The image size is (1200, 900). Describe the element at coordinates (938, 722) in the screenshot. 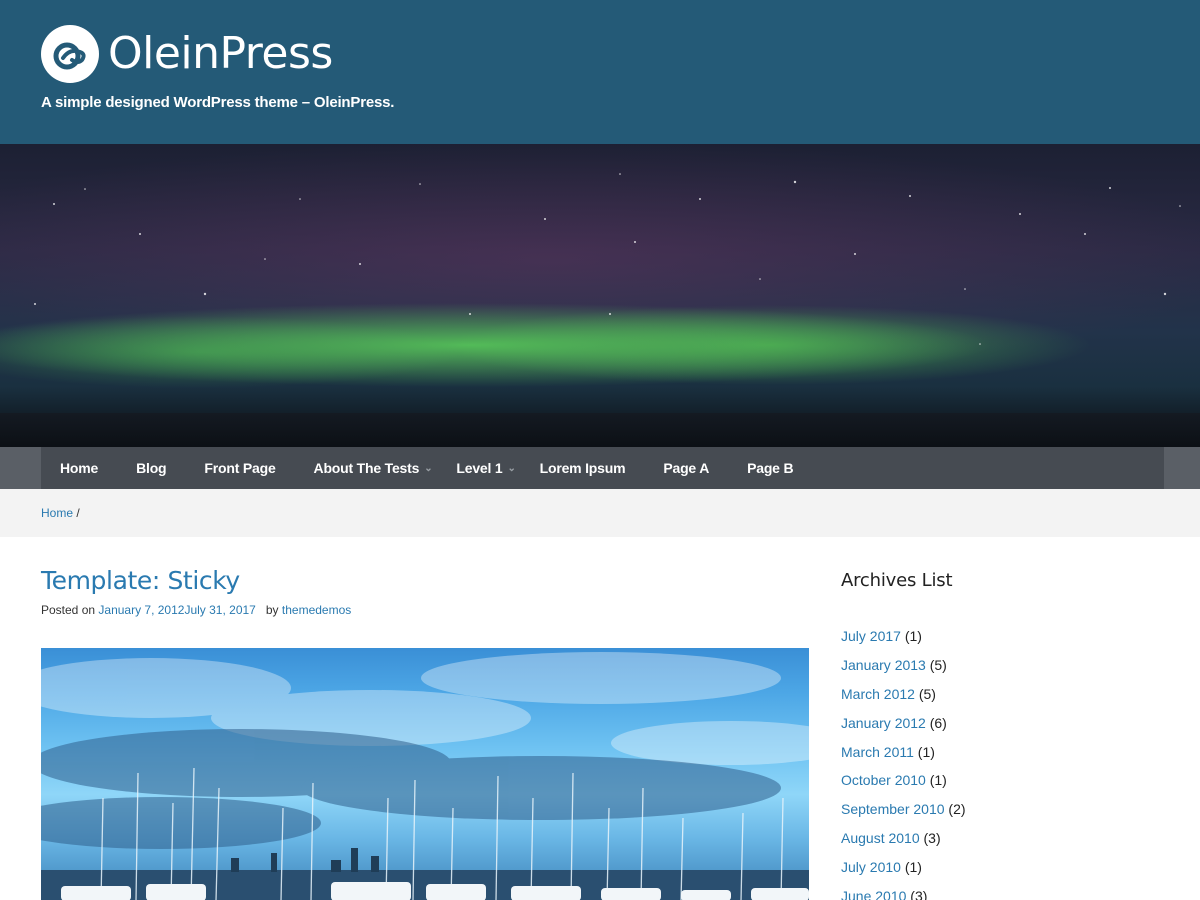

I see `archive-count: (6)` at that location.